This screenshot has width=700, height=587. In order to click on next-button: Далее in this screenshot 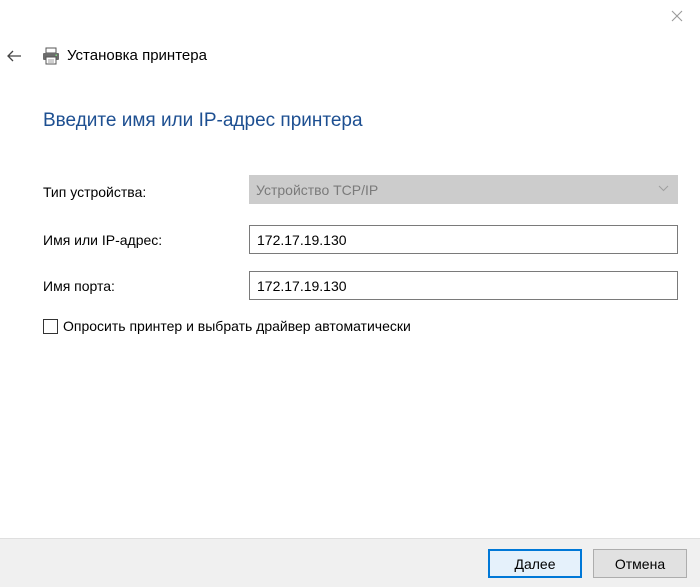, I will do `click(535, 563)`.